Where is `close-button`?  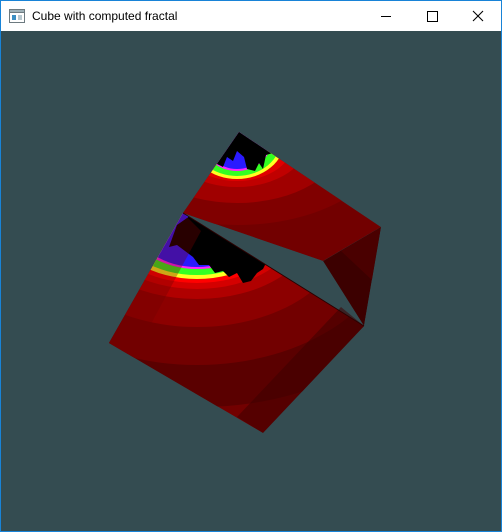 close-button is located at coordinates (478, 16).